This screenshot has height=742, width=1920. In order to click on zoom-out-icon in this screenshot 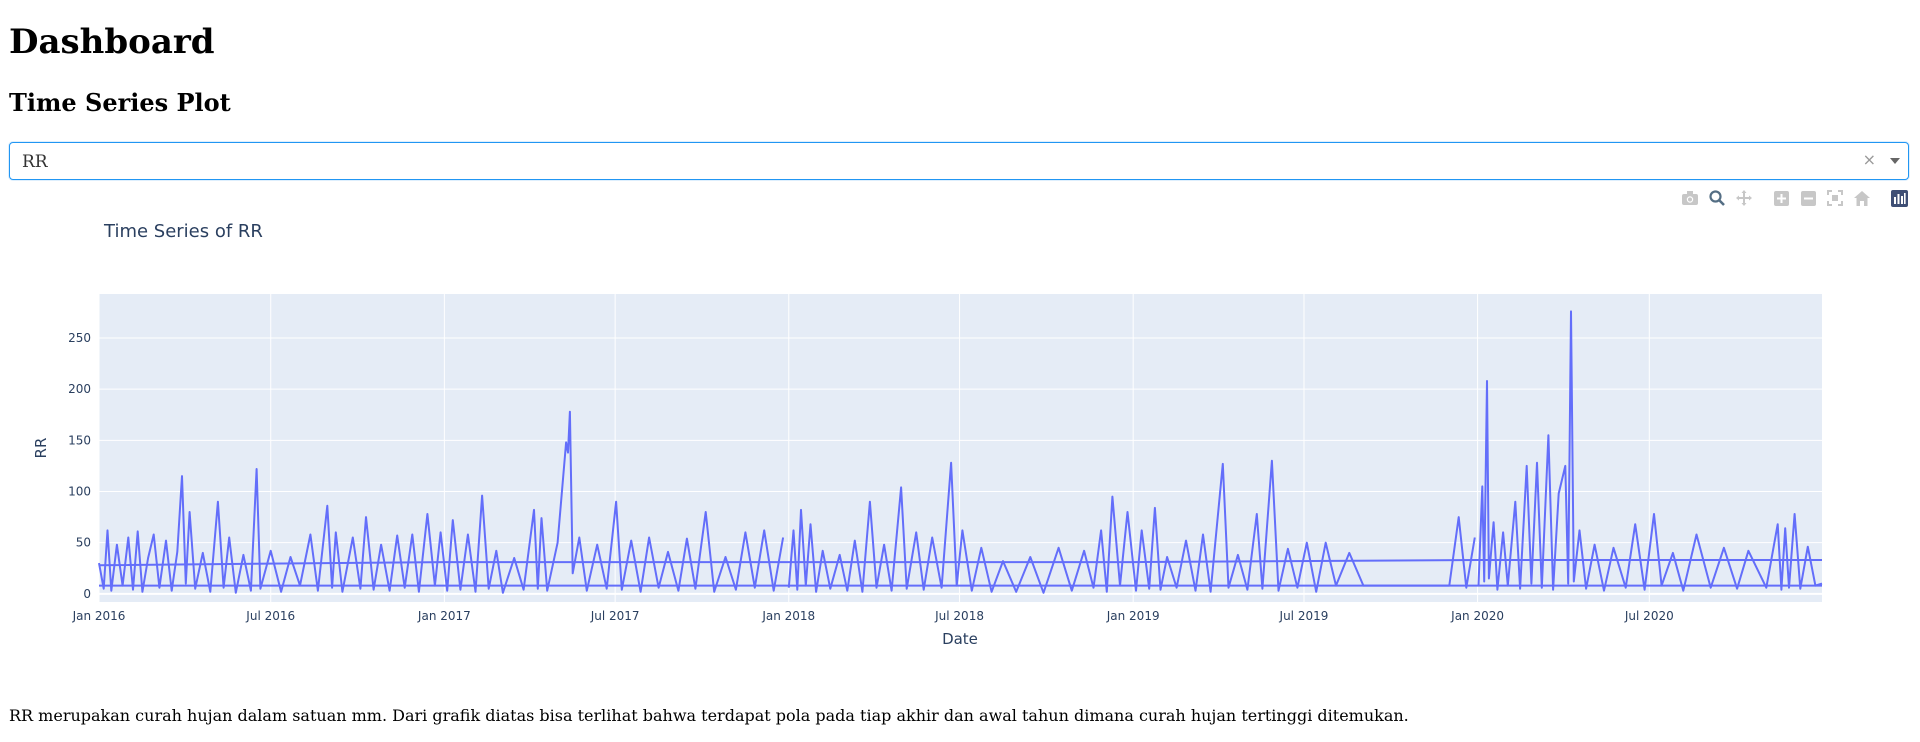, I will do `click(1808, 198)`.